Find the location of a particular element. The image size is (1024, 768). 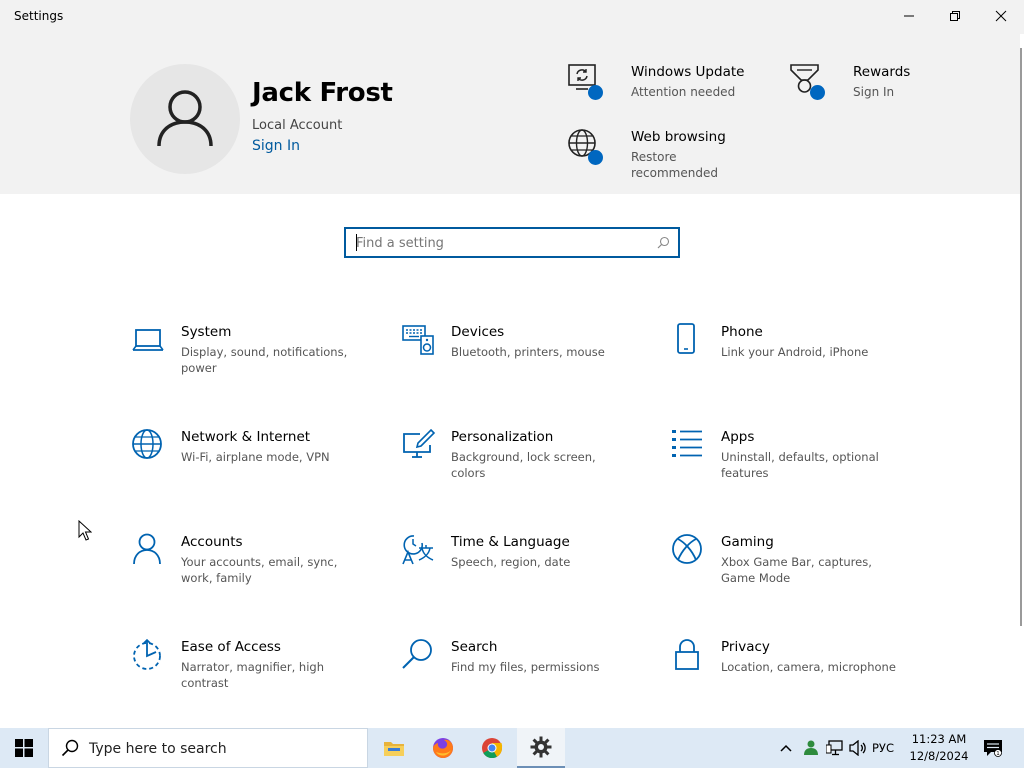

windows-update-item: Windows Update Attention needed is located at coordinates (666, 87).